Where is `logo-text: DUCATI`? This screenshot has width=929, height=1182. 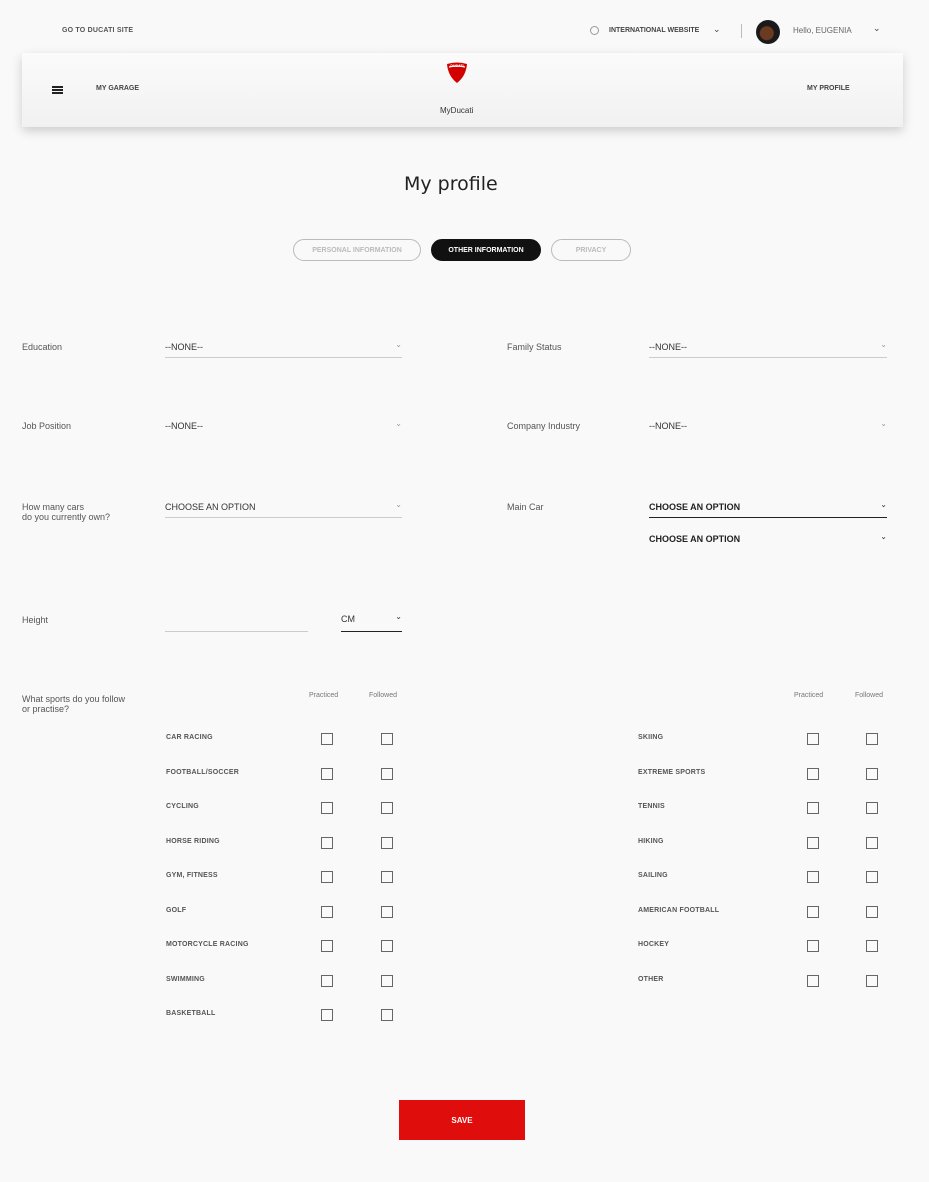 logo-text: DUCATI is located at coordinates (456, 66).